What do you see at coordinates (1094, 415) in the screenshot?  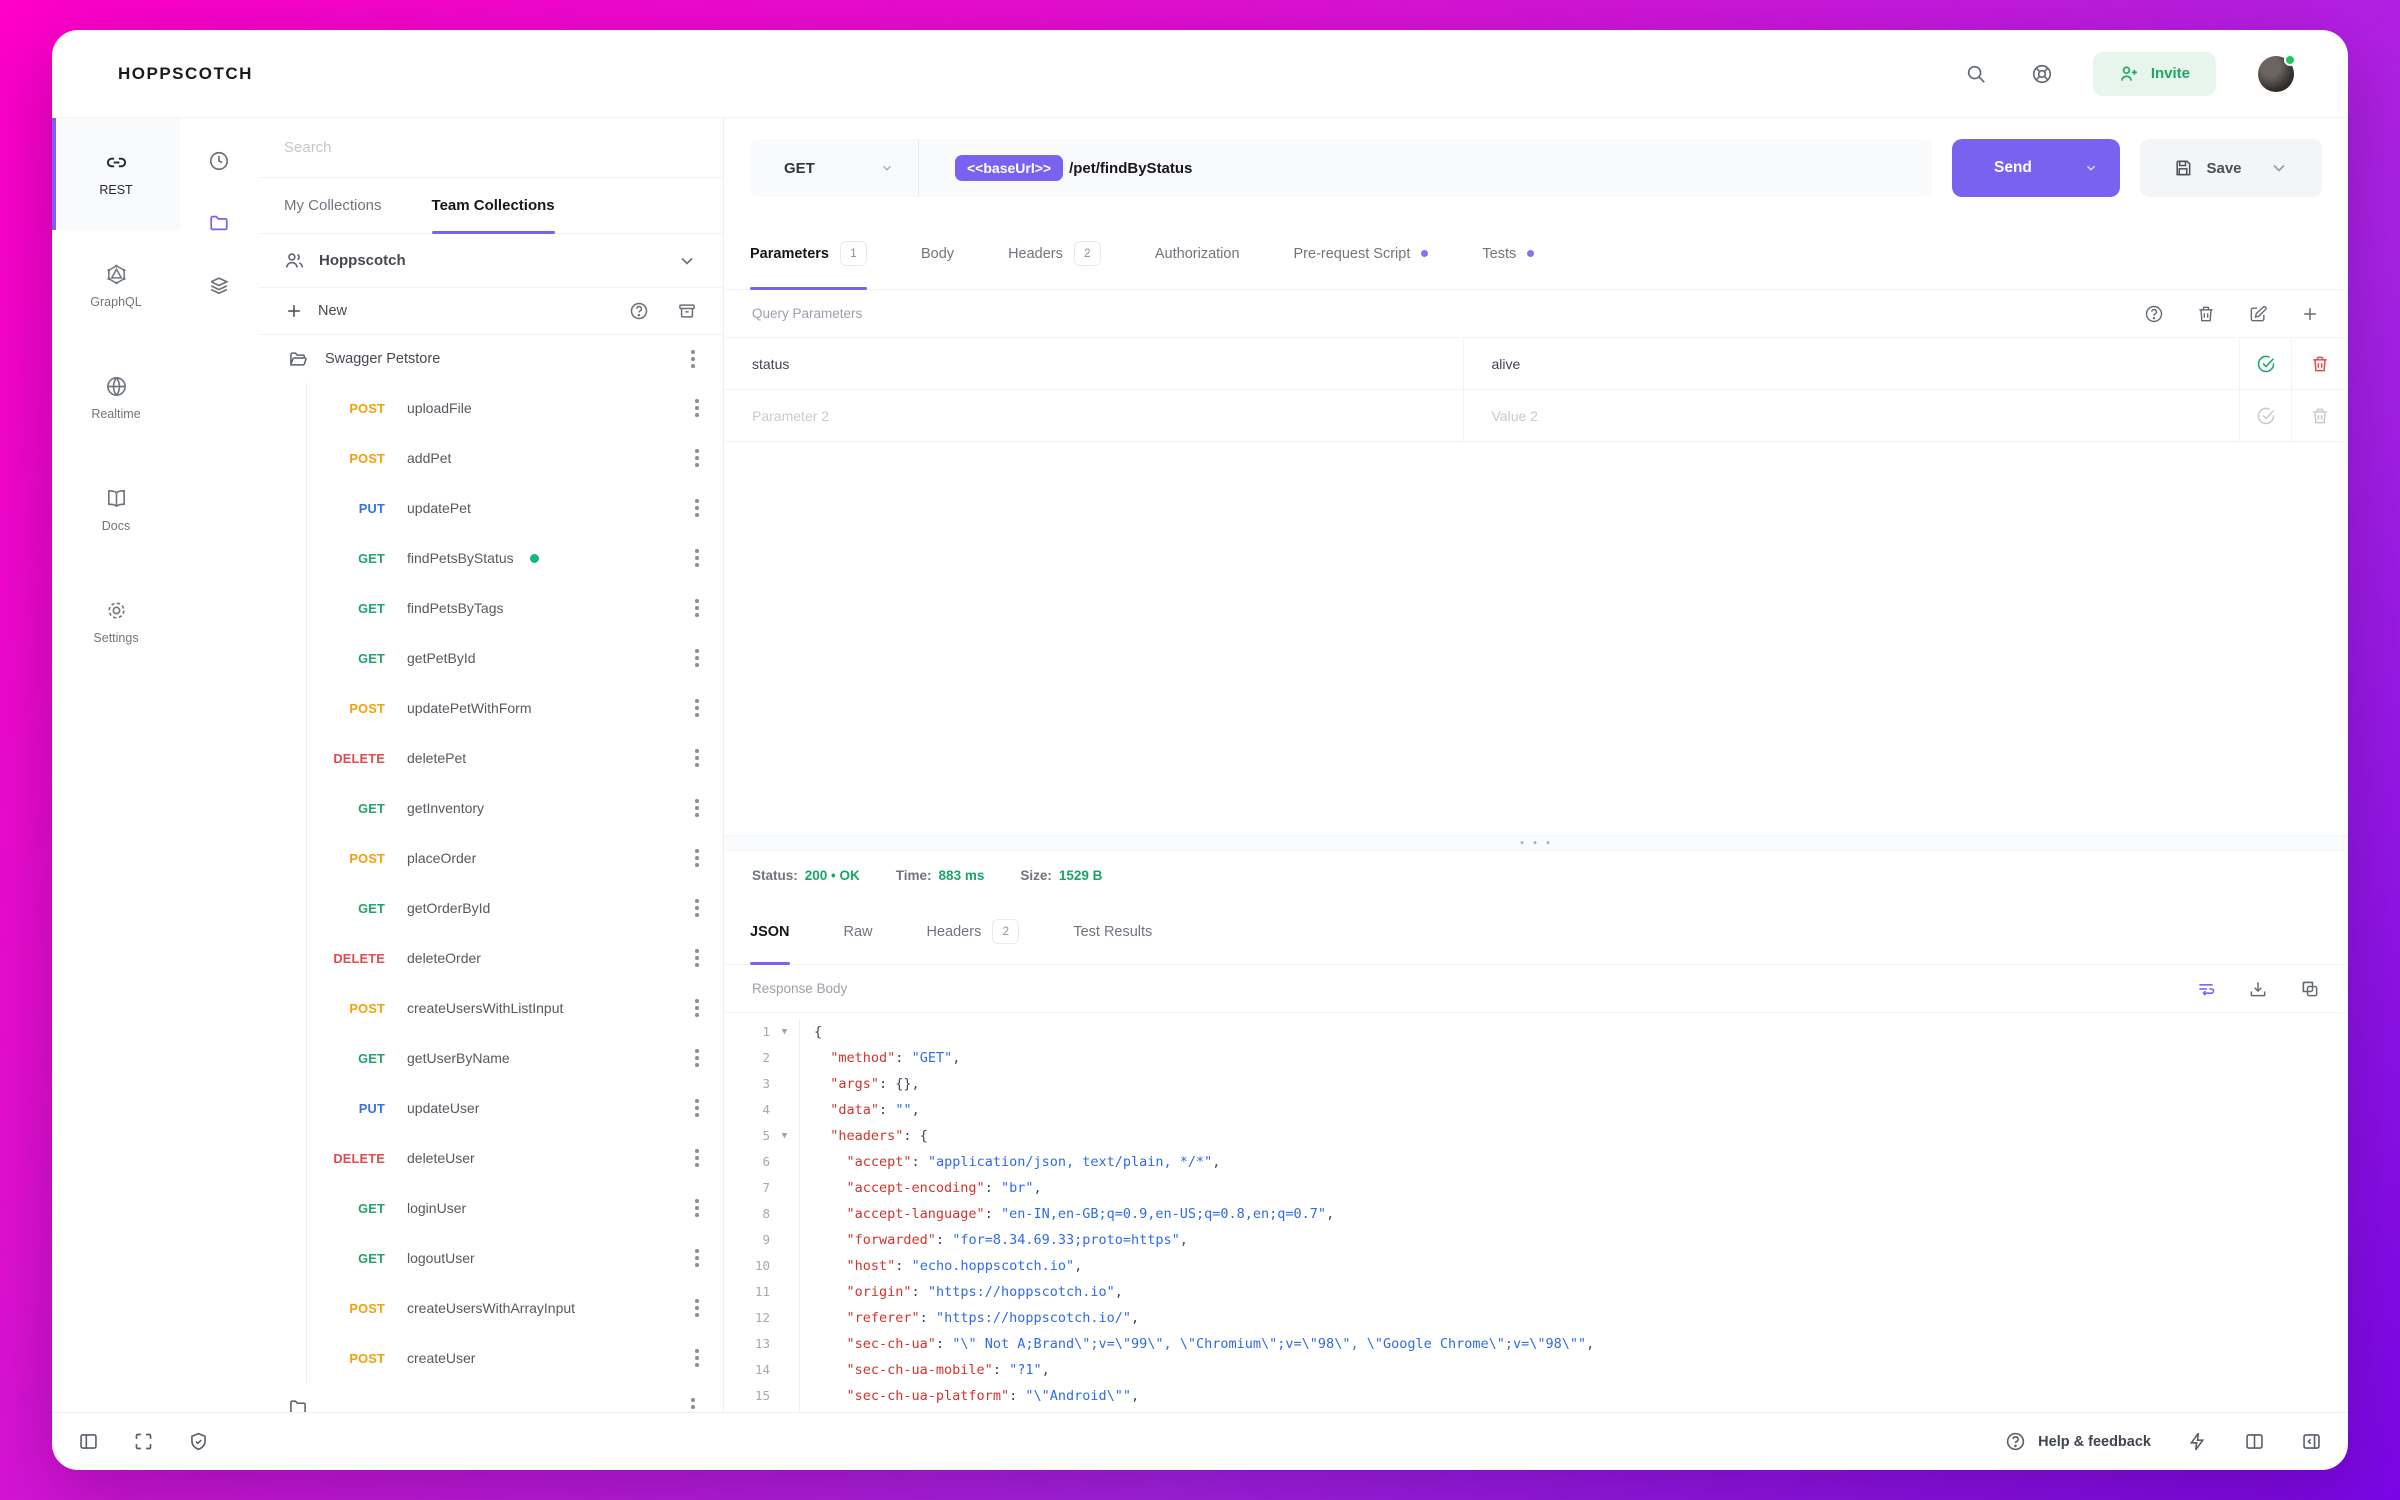 I see `param-key-input: Parameter 2` at bounding box center [1094, 415].